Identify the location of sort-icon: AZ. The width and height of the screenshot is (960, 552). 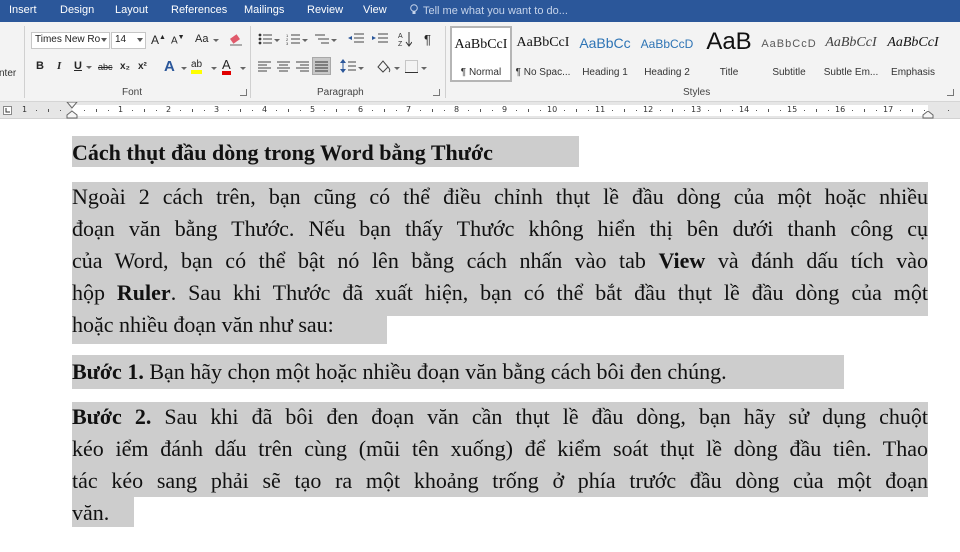
(405, 39).